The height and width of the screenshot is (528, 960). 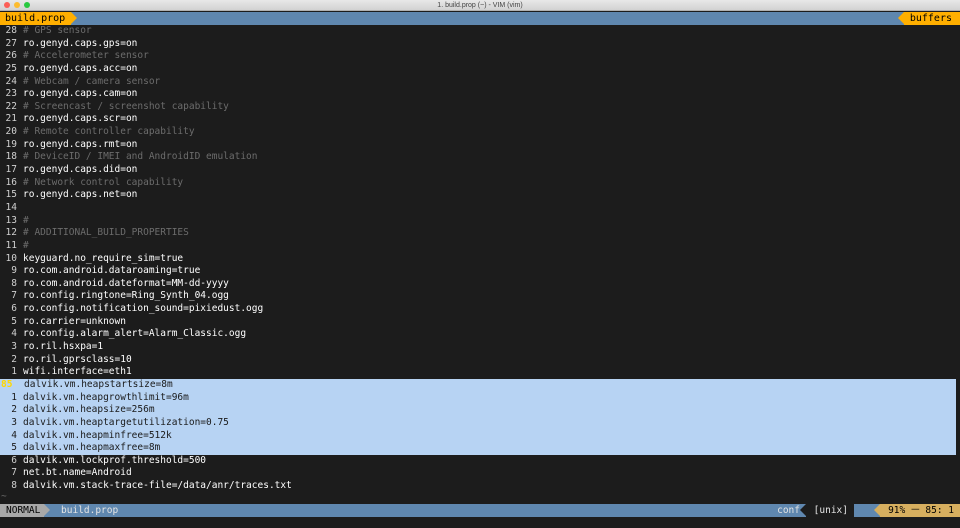 What do you see at coordinates (478, 398) in the screenshot?
I see `editor-line: 1 dalvik.vm.heapgrowthlimit=96m` at bounding box center [478, 398].